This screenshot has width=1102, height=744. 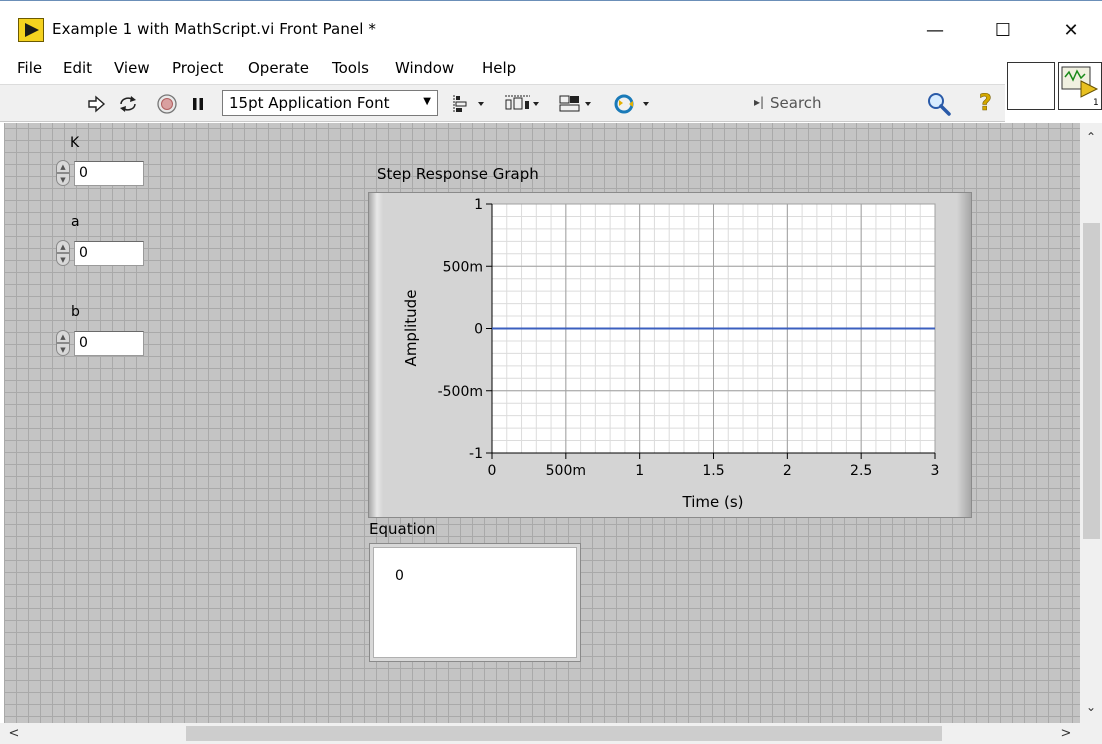 I want to click on font-selector: 15pt Application Font ▼, so click(x=330, y=103).